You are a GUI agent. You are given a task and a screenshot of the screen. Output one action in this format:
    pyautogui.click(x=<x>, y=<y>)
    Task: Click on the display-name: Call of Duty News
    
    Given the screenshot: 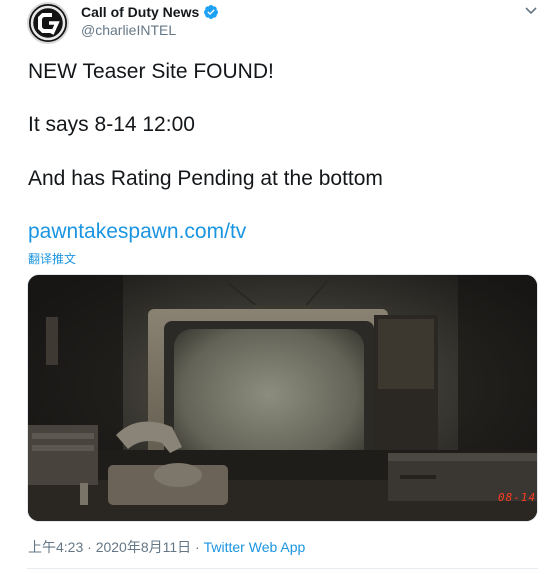 What is the action you would take?
    pyautogui.click(x=140, y=12)
    